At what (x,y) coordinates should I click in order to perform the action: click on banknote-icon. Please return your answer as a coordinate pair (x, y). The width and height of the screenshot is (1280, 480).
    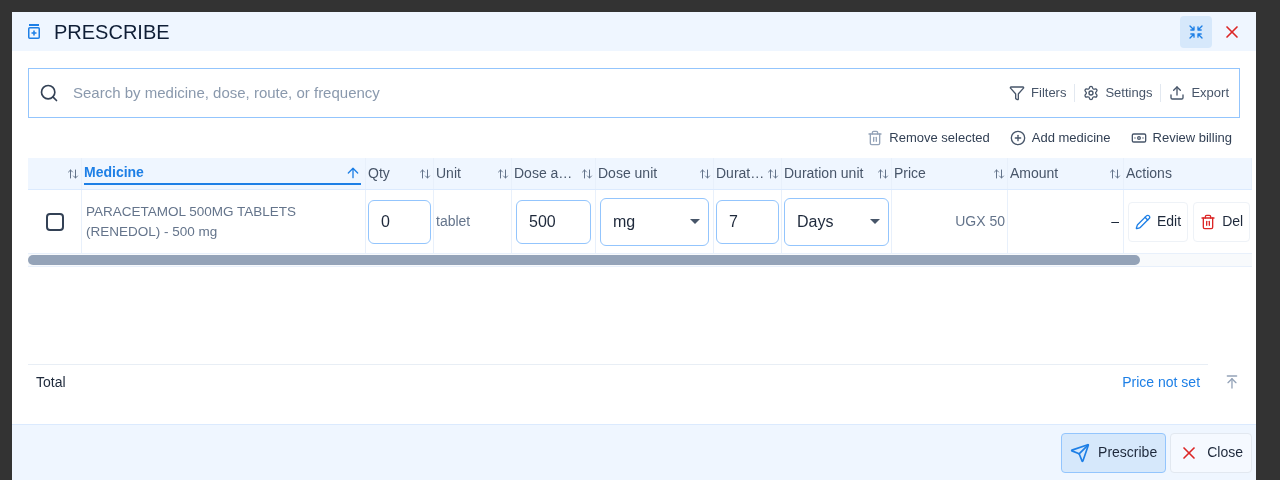
    Looking at the image, I should click on (1138, 138).